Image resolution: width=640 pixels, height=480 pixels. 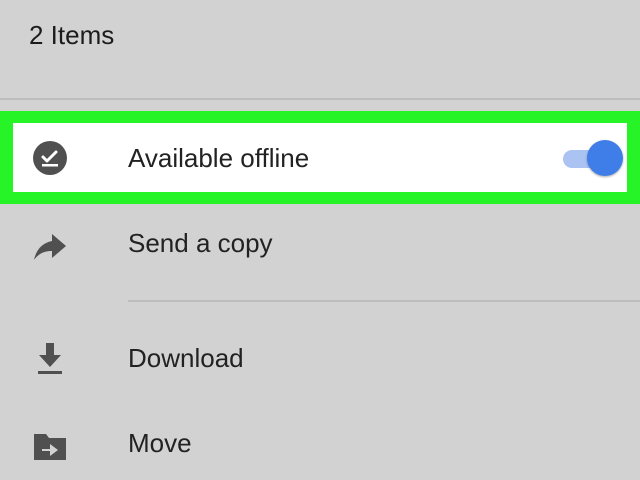 I want to click on menu-divider, so click(x=384, y=301).